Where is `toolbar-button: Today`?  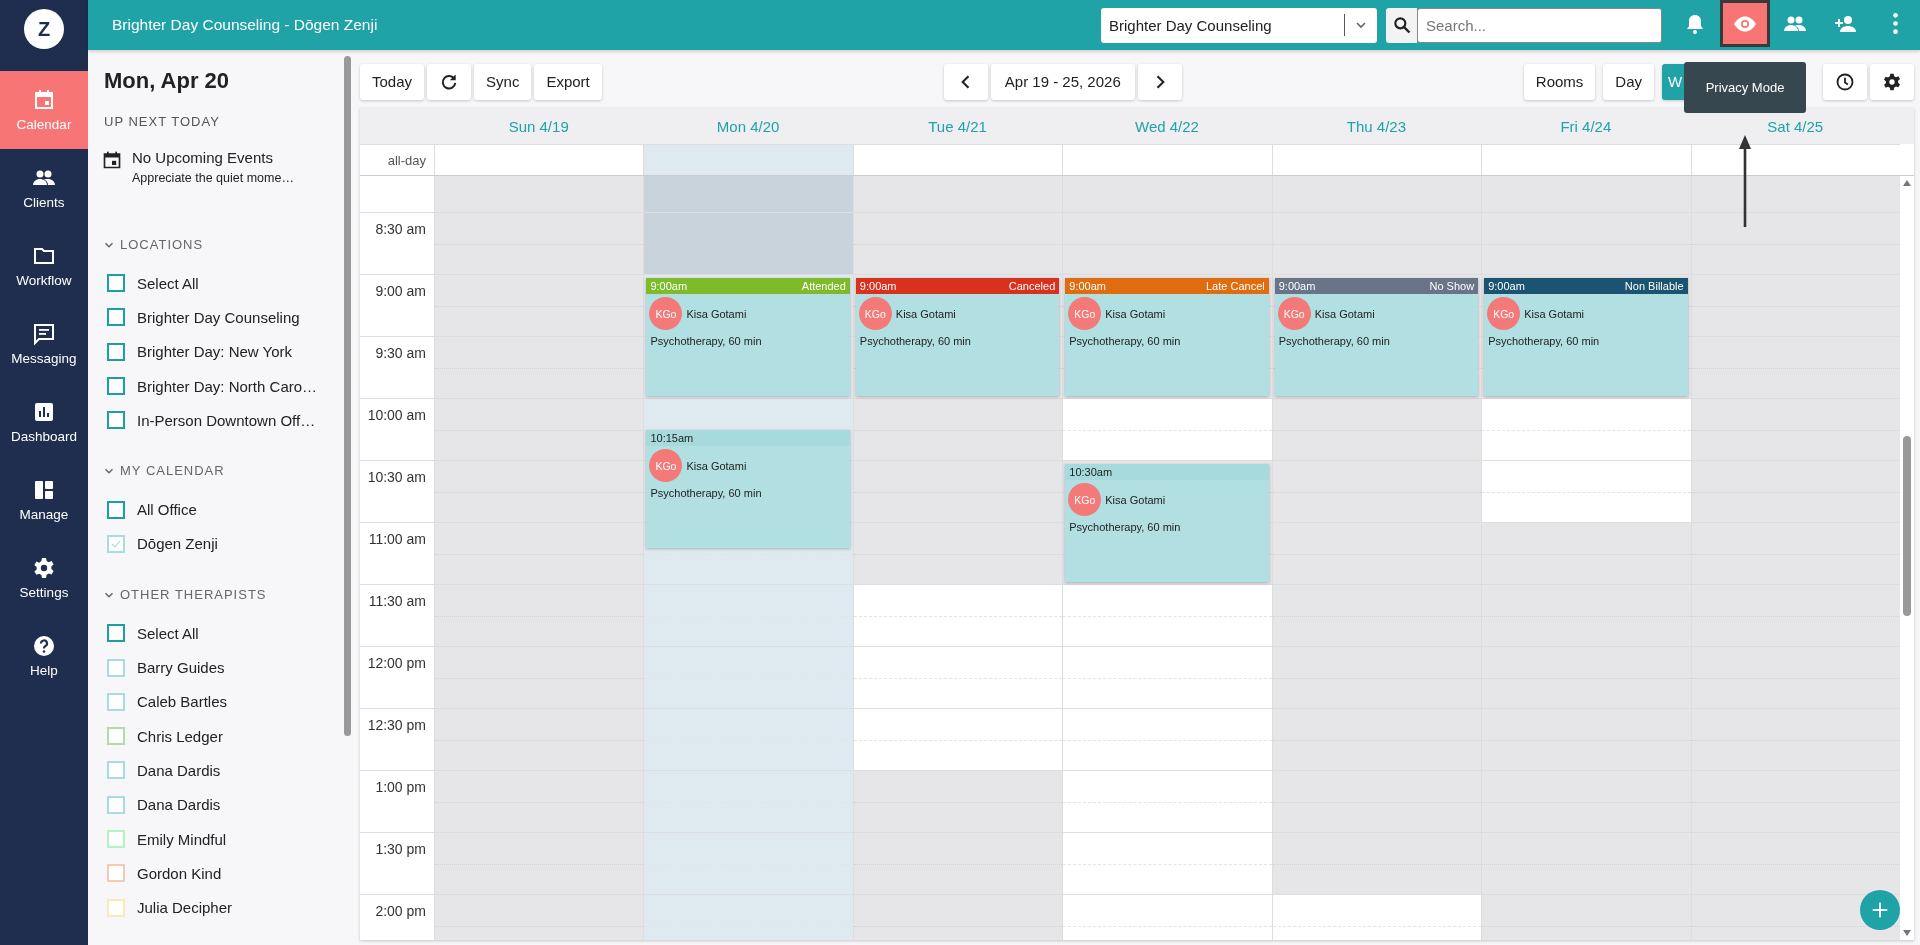
toolbar-button: Today is located at coordinates (392, 81).